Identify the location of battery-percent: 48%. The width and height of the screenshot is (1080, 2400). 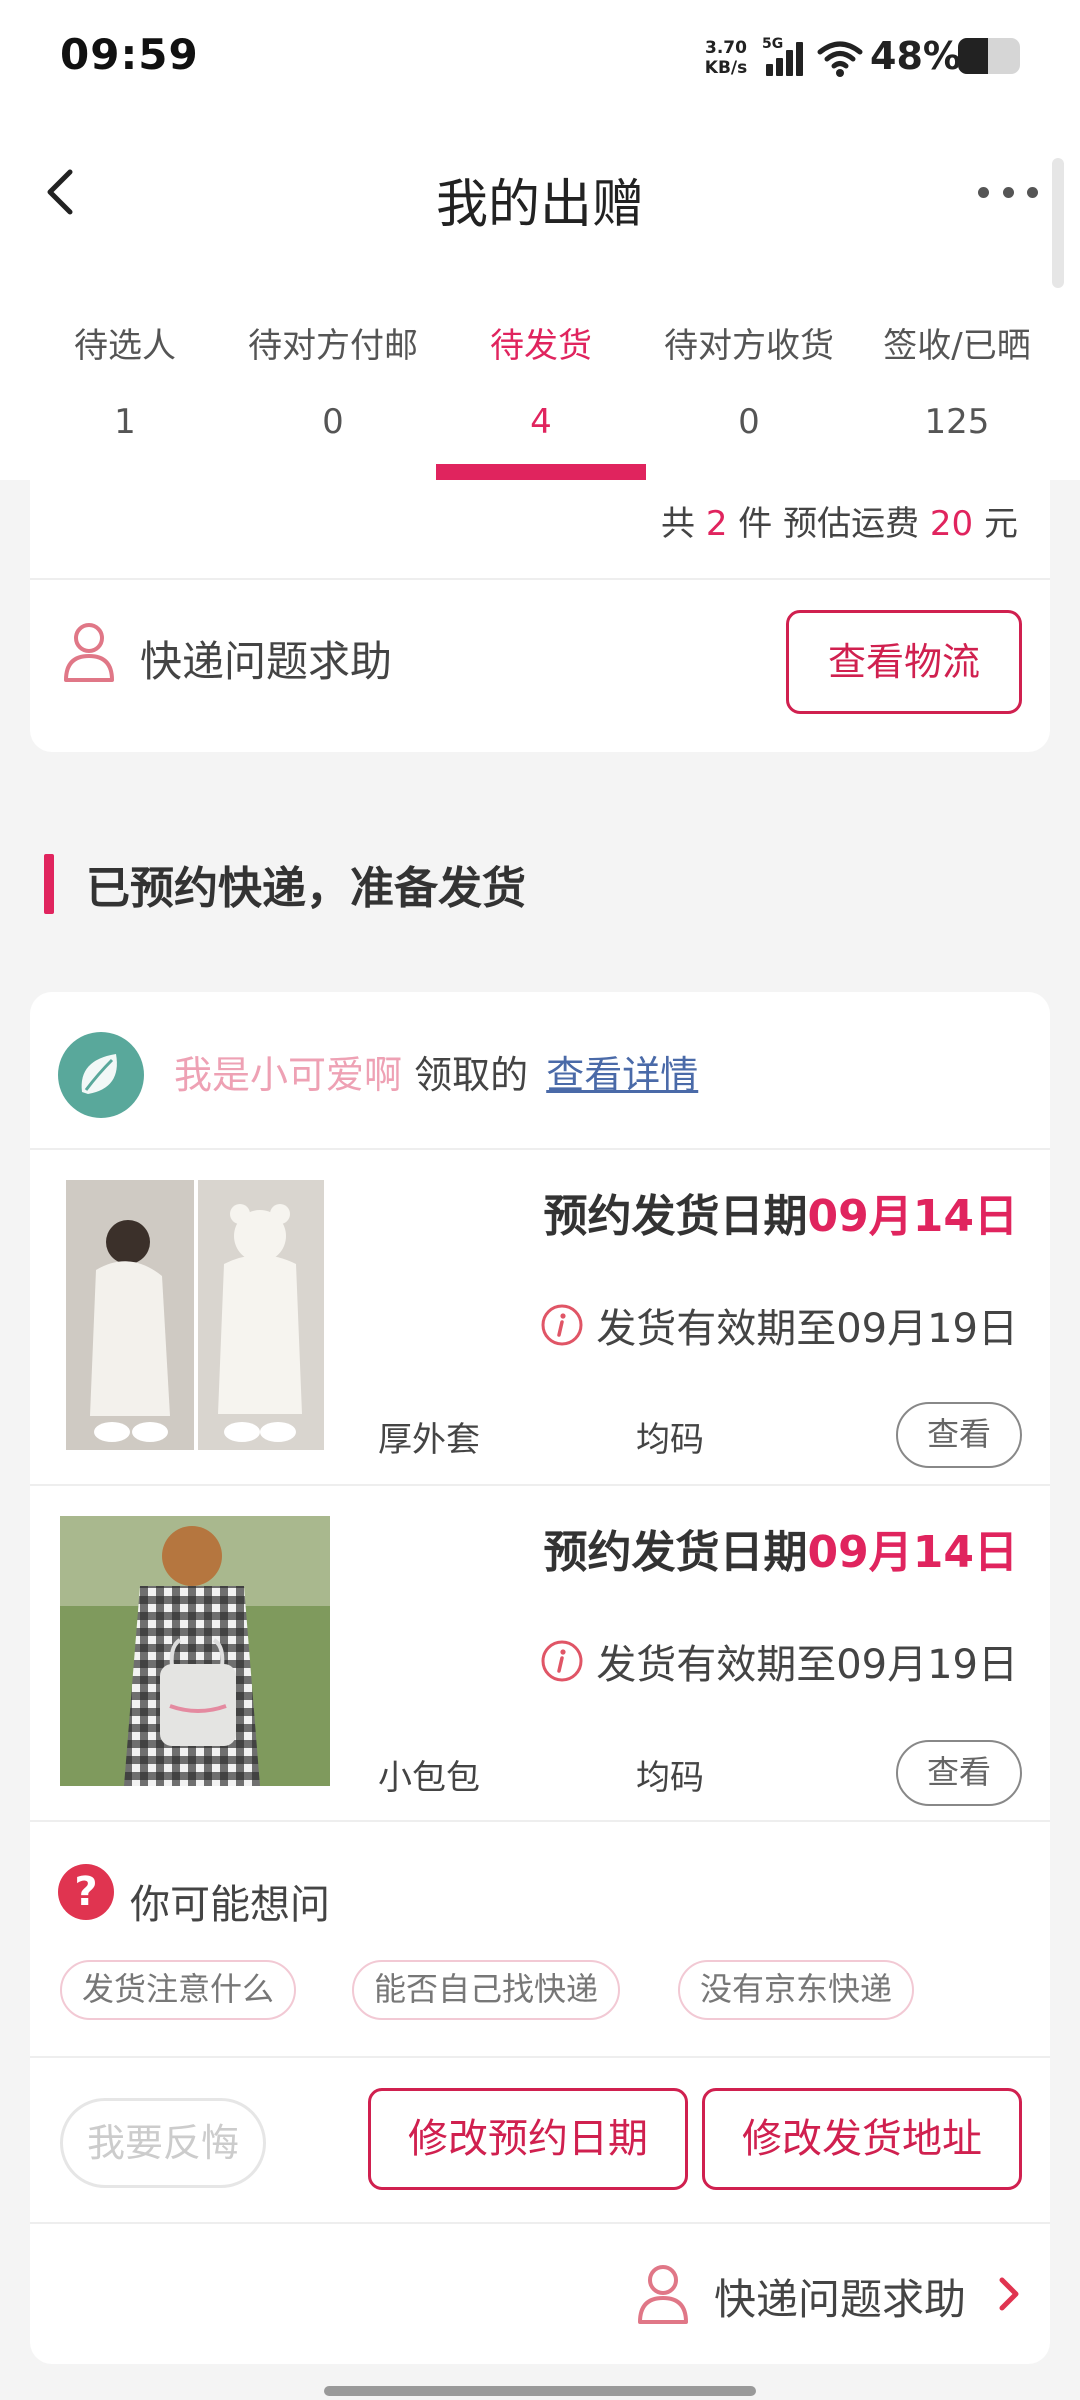
(915, 56).